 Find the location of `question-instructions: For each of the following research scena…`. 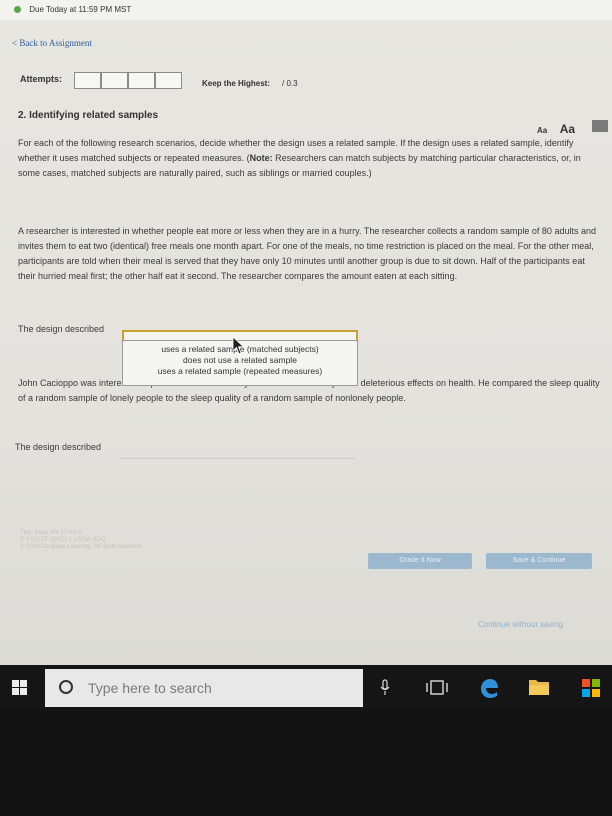

question-instructions: For each of the following research scena… is located at coordinates (310, 158).